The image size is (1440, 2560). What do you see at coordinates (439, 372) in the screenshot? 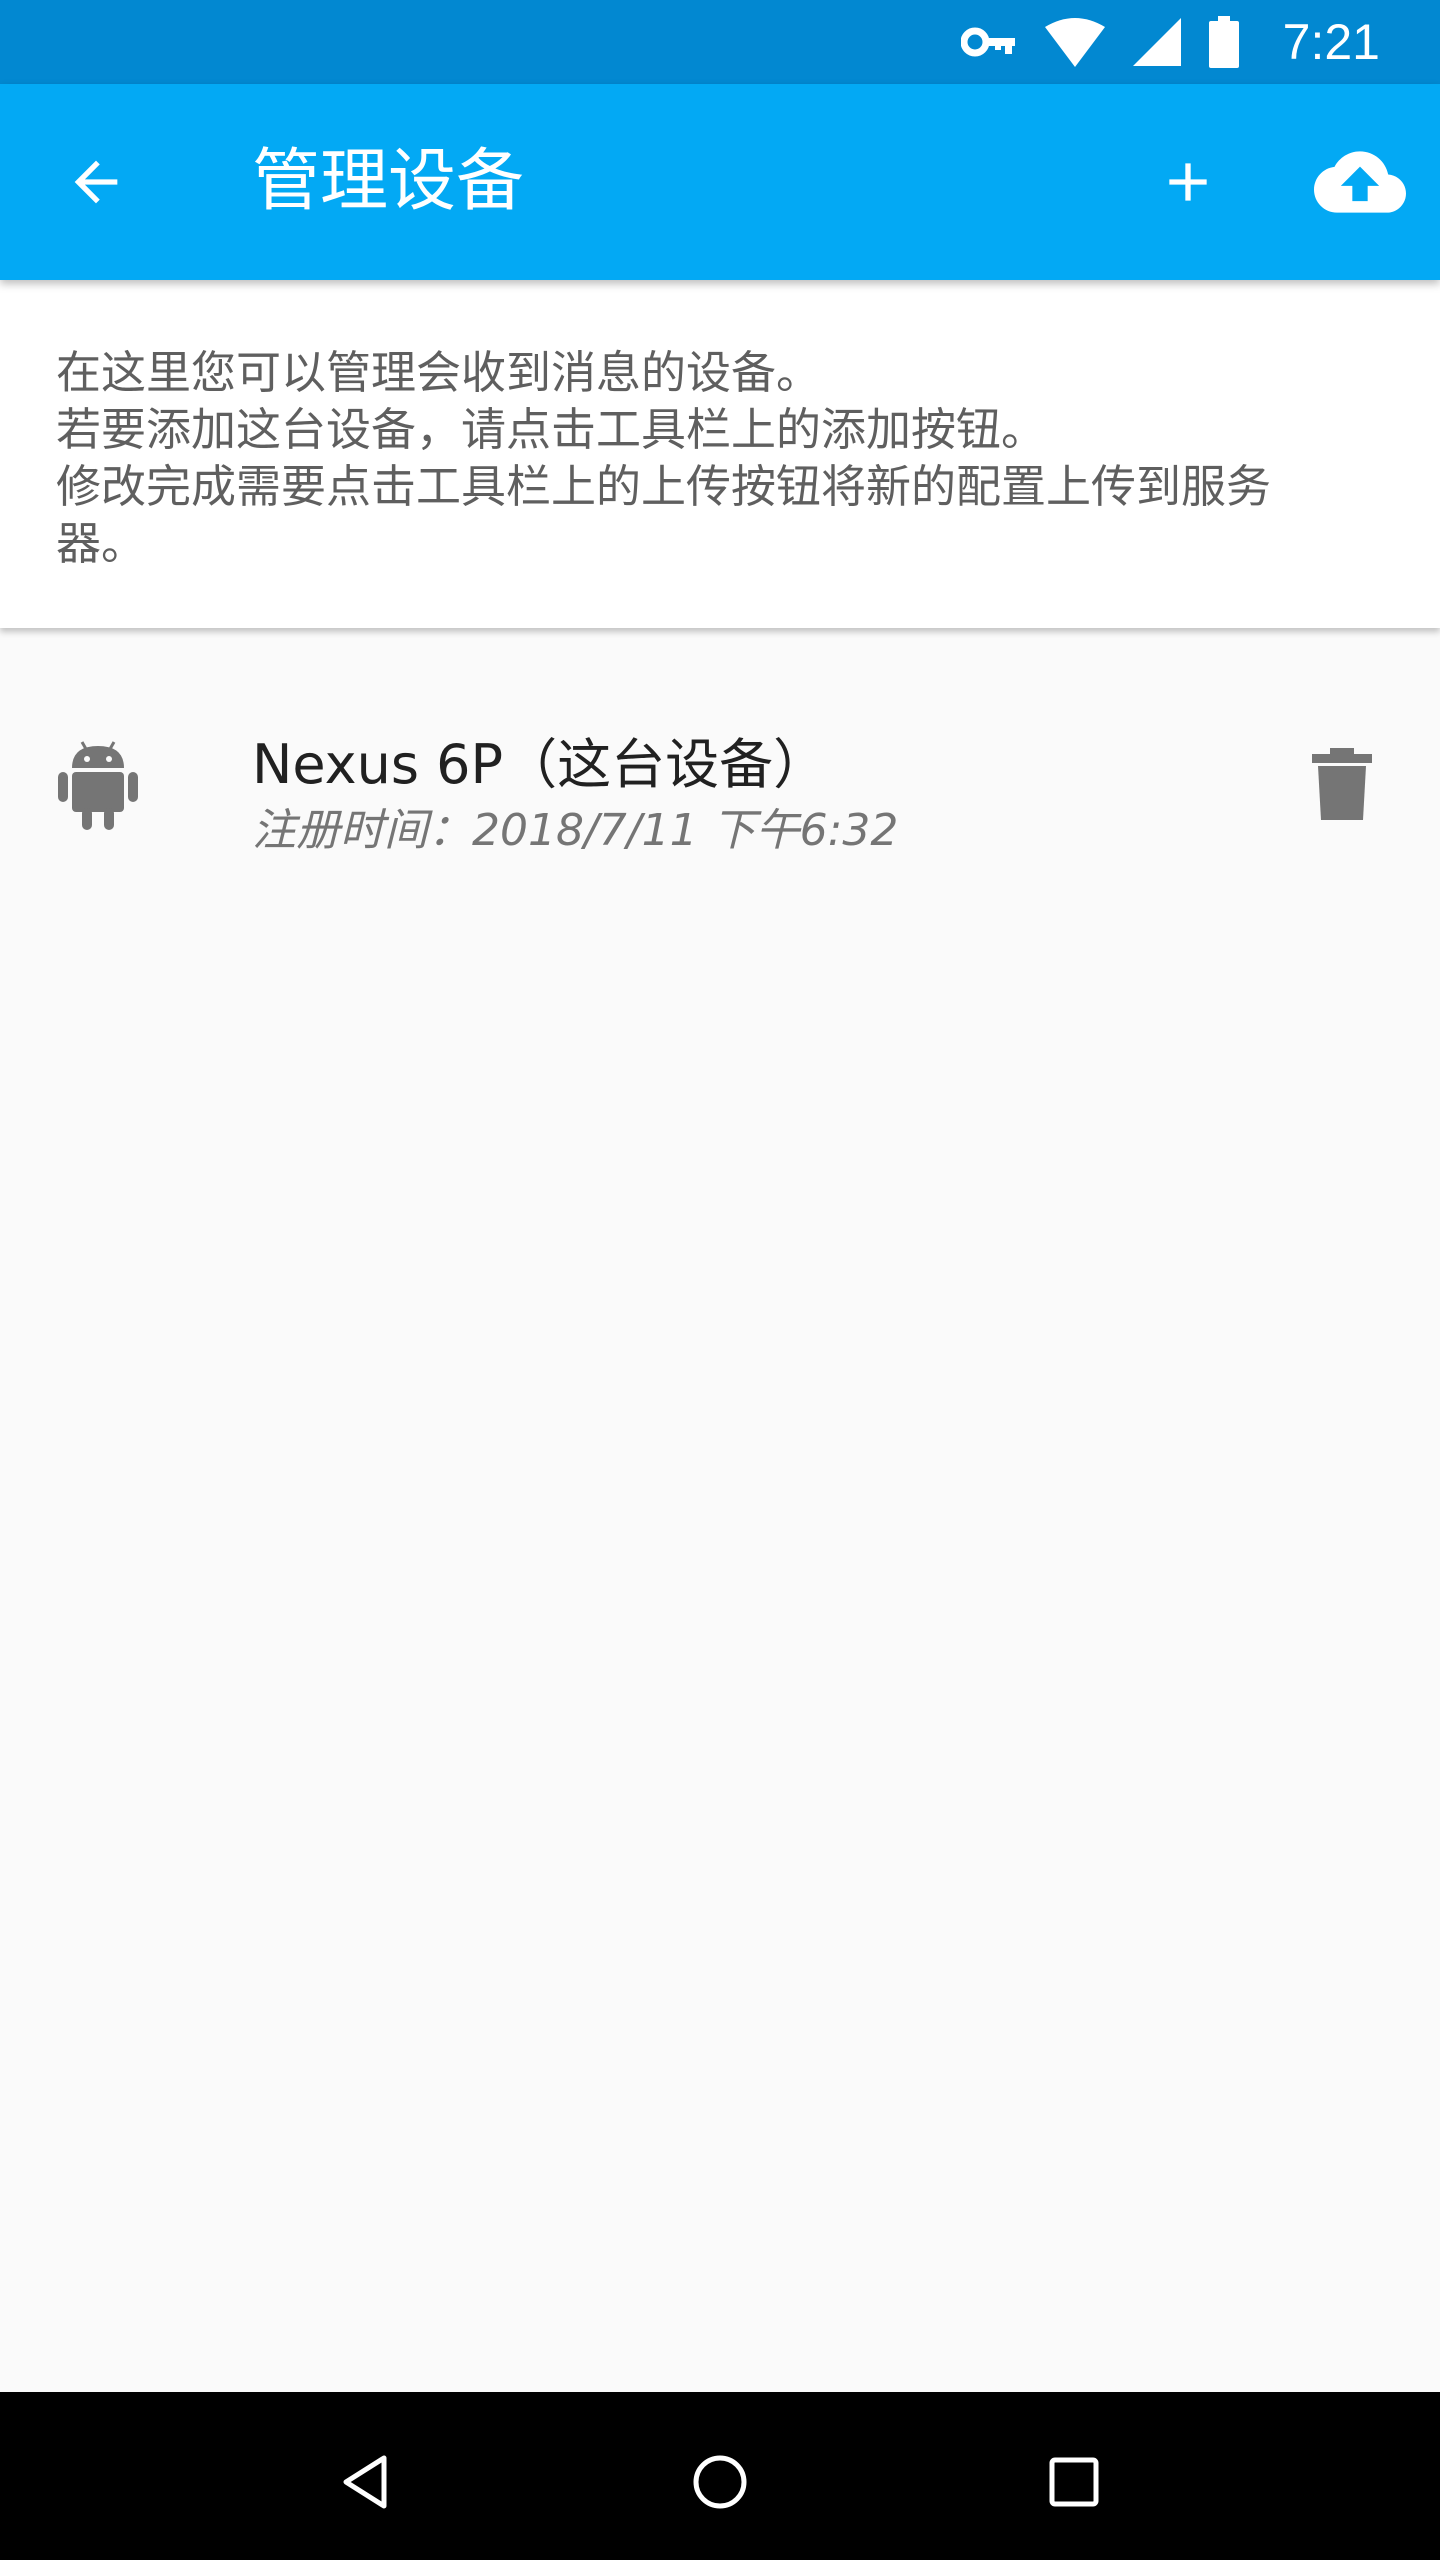
I see `info-line: 在这里您可以管理会收到消息的设备。` at bounding box center [439, 372].